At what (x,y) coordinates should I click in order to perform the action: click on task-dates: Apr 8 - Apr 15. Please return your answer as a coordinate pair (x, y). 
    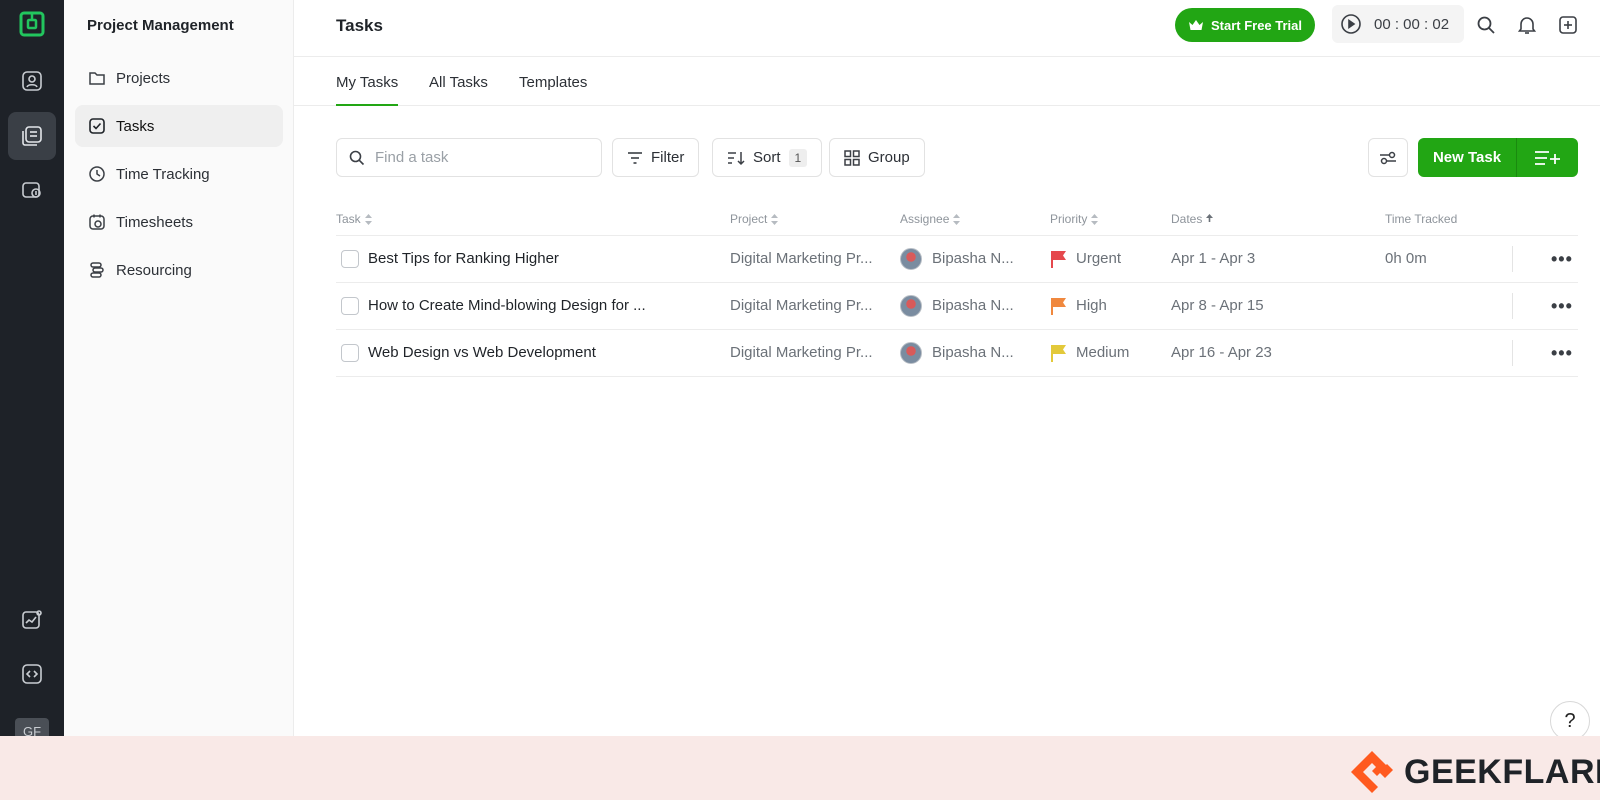
    Looking at the image, I should click on (1217, 305).